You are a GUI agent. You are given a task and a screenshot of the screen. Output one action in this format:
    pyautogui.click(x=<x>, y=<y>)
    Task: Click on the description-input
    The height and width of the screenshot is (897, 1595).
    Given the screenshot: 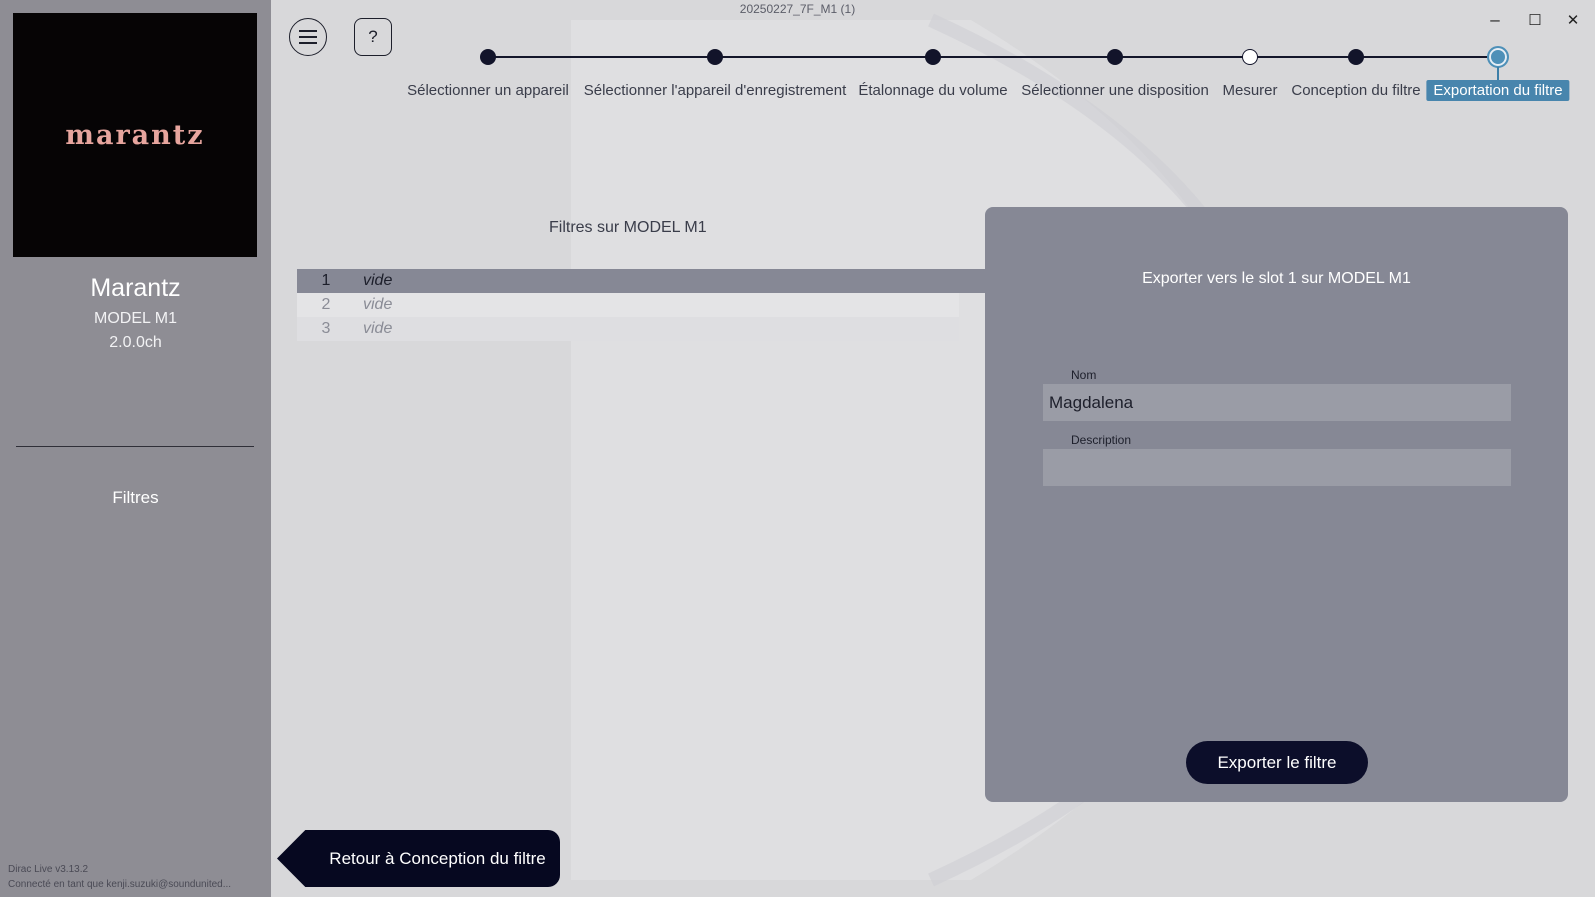 What is the action you would take?
    pyautogui.click(x=1277, y=467)
    